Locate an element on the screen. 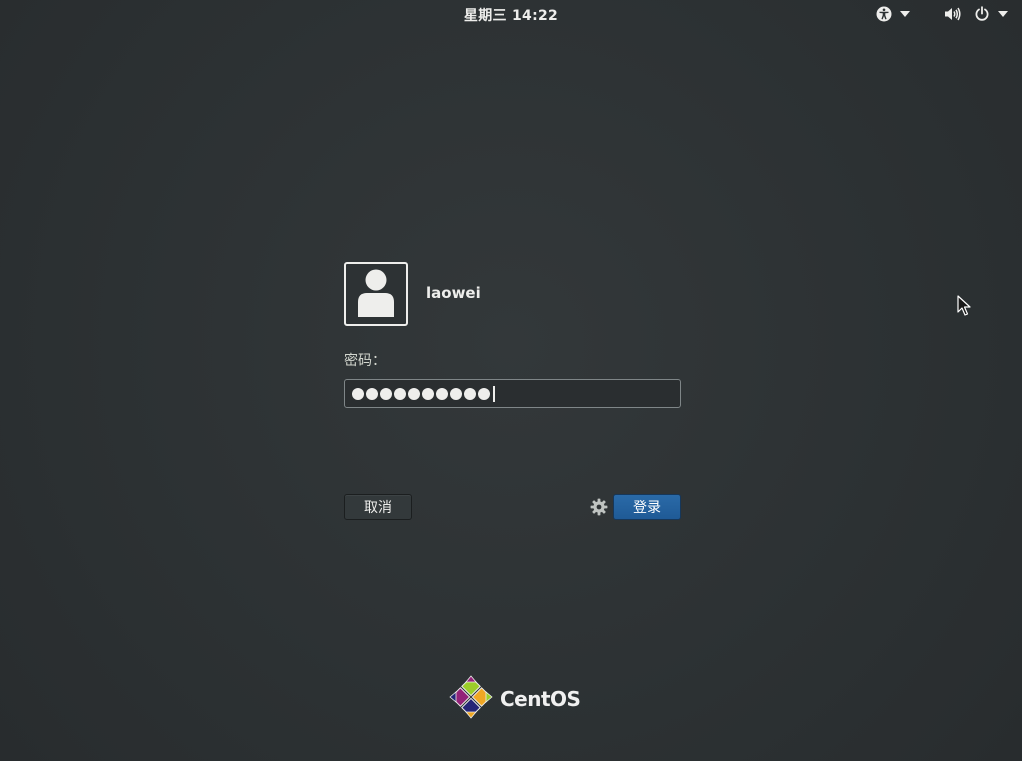 This screenshot has width=1022, height=761. gear-icon is located at coordinates (599, 507).